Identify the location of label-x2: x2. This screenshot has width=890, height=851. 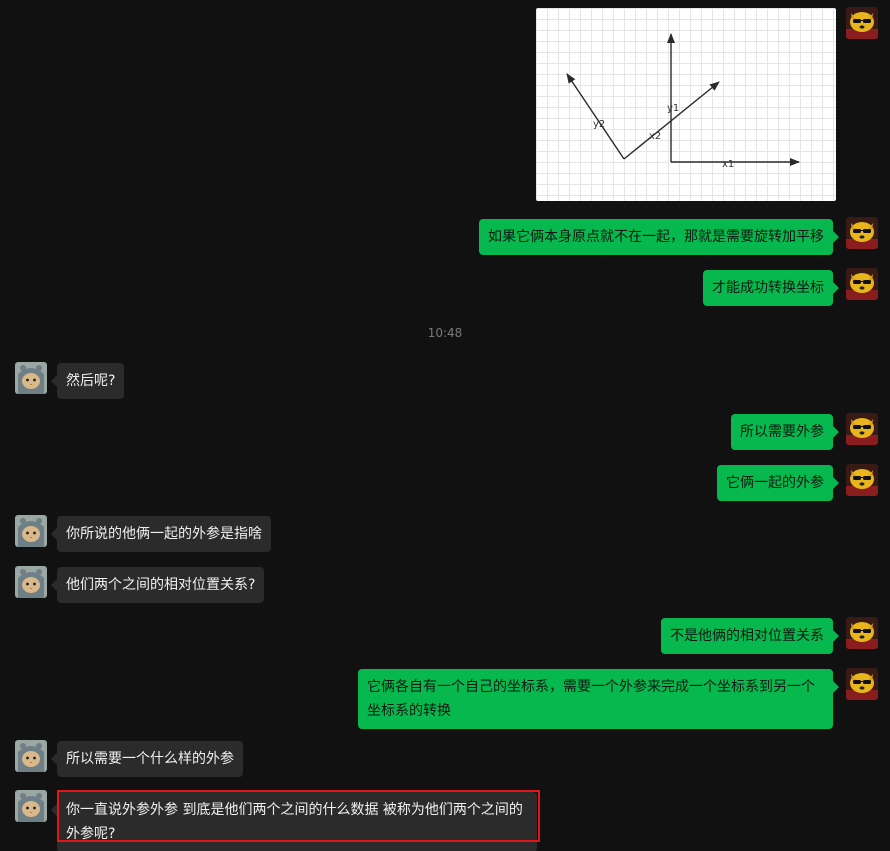
(655, 136).